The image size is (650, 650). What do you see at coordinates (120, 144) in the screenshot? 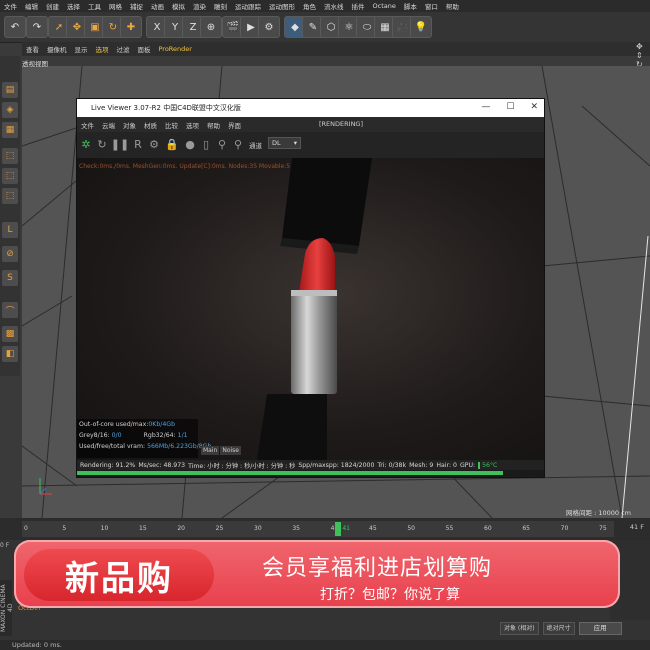
I see `pause-render-icon: ❚❚` at bounding box center [120, 144].